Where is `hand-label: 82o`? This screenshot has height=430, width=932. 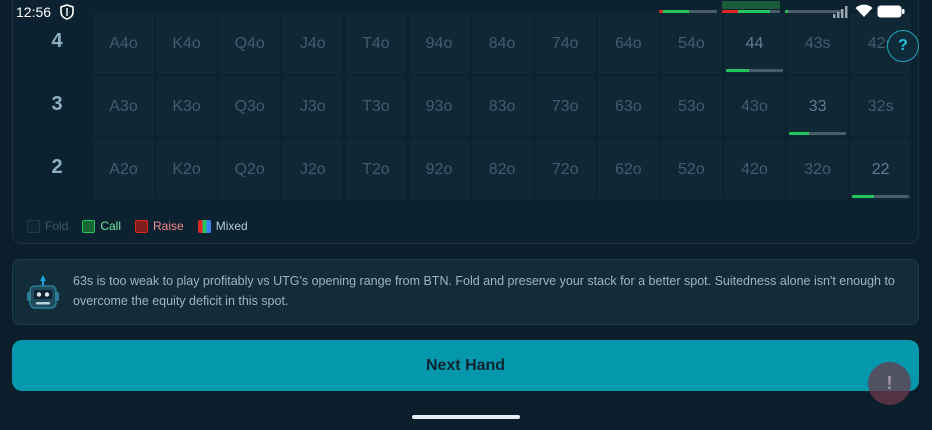
hand-label: 82o is located at coordinates (502, 169).